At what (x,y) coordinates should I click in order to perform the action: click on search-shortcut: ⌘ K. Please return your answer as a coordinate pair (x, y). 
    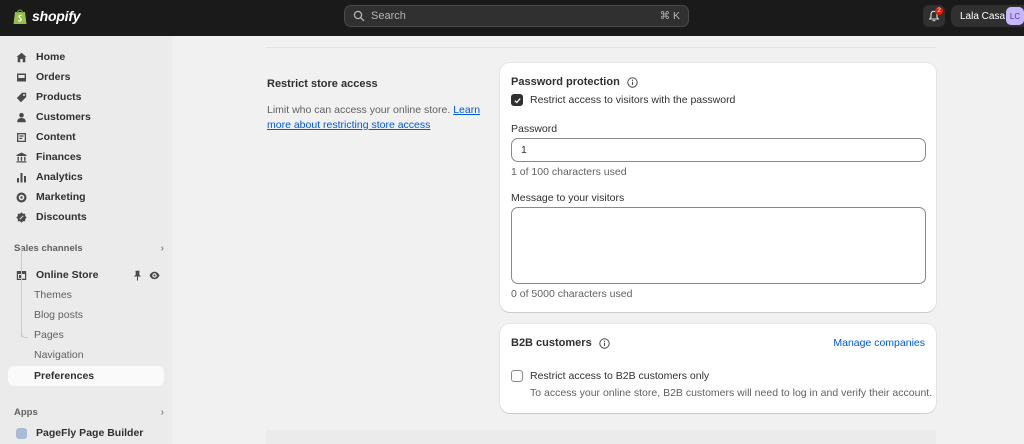
    Looking at the image, I should click on (669, 16).